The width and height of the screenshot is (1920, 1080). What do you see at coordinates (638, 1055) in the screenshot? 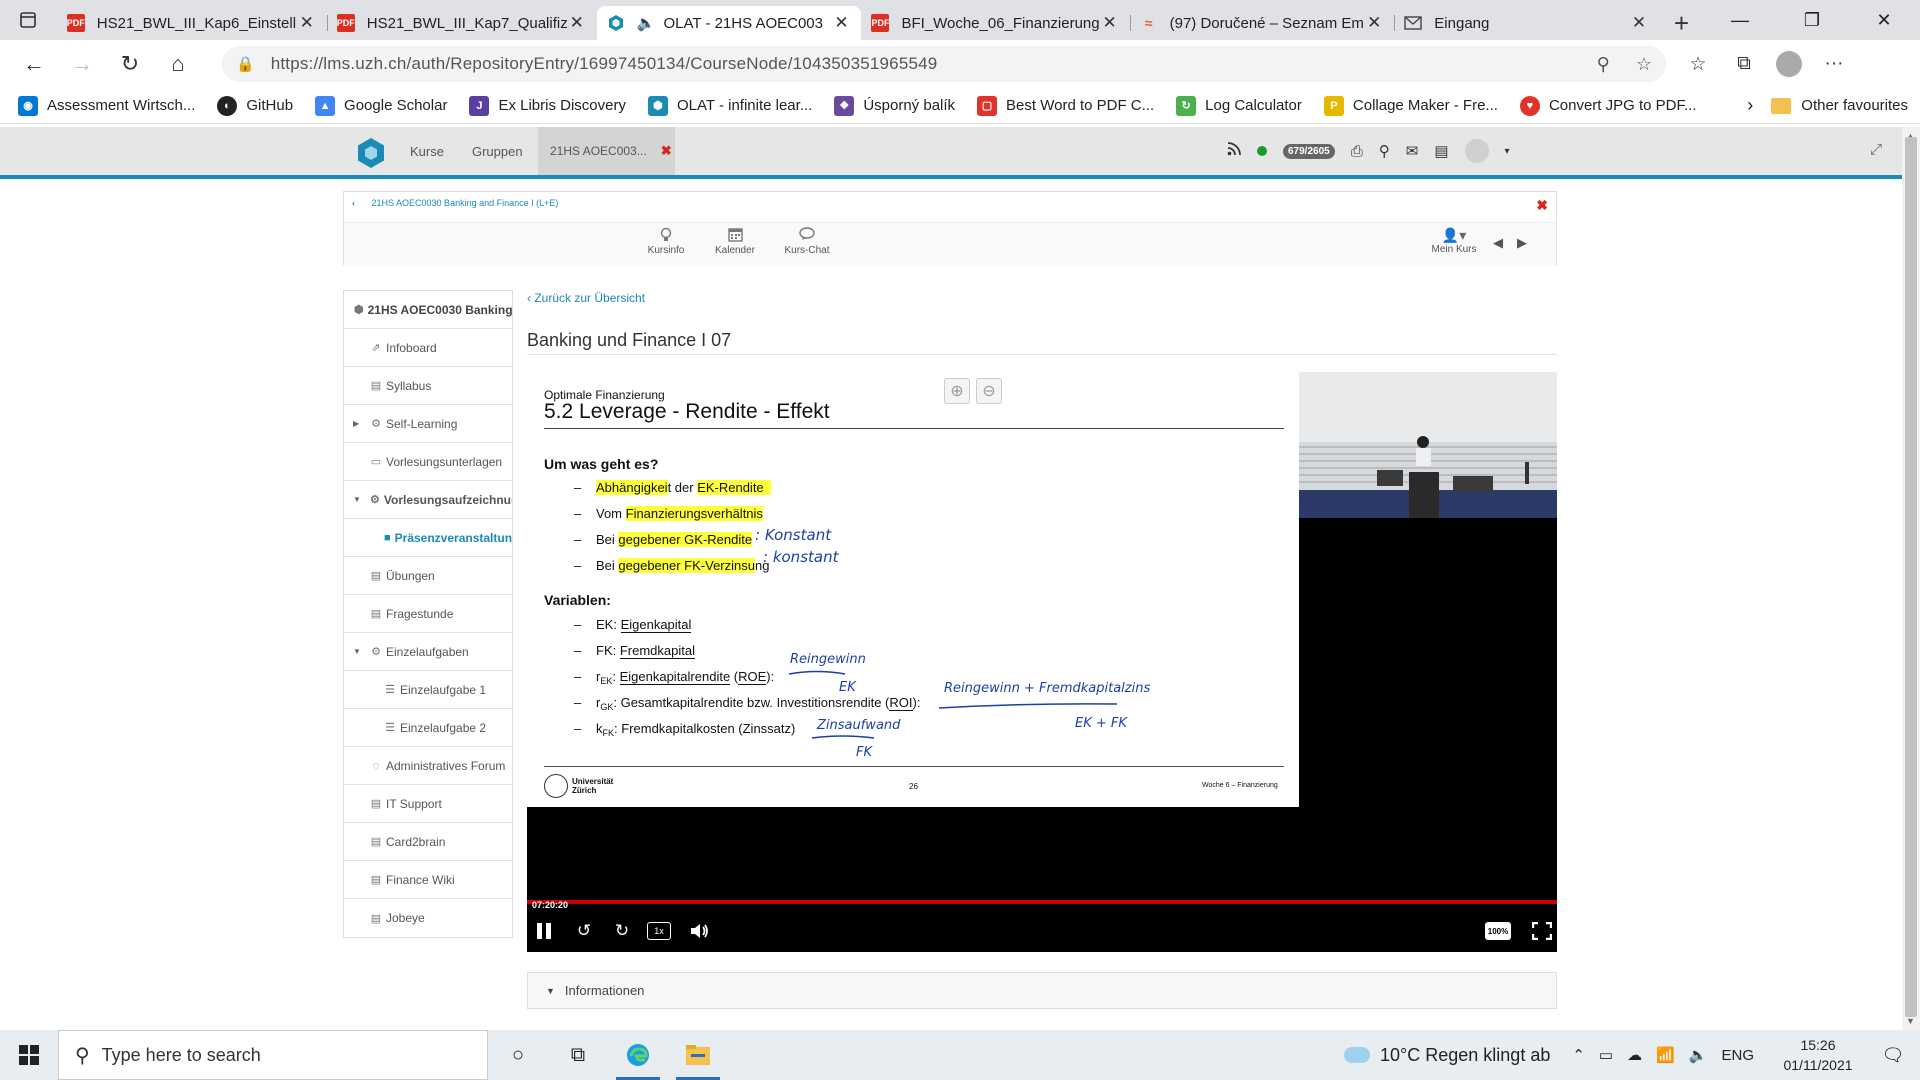
I see `edge-browser-icon` at bounding box center [638, 1055].